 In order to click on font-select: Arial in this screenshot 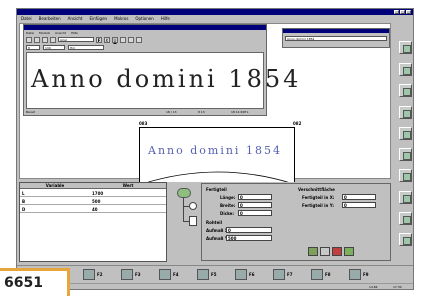, I will do `click(76, 39)`.